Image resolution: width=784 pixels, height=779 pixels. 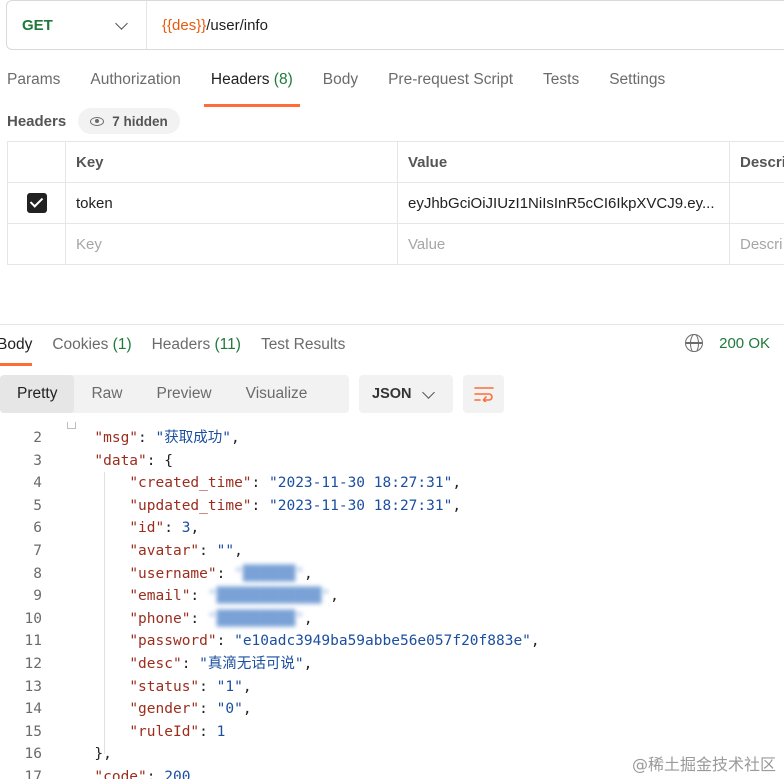 What do you see at coordinates (173, 573) in the screenshot?
I see `json-key: "username"` at bounding box center [173, 573].